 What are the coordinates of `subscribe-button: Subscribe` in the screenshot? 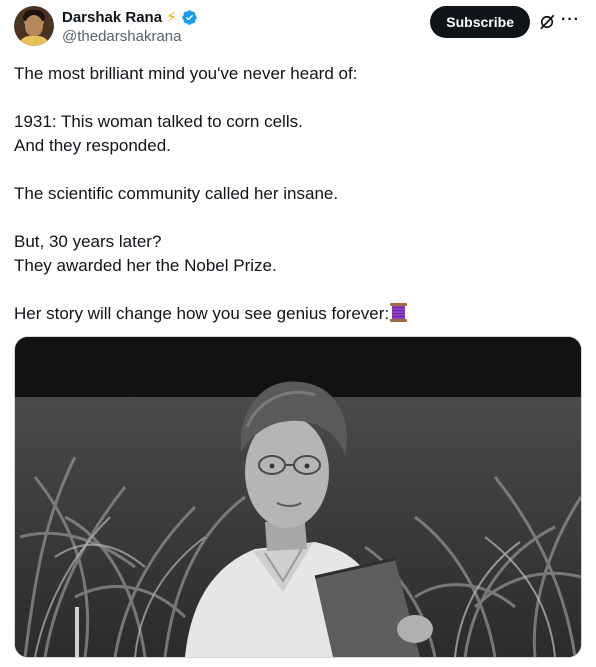 It's located at (480, 22).